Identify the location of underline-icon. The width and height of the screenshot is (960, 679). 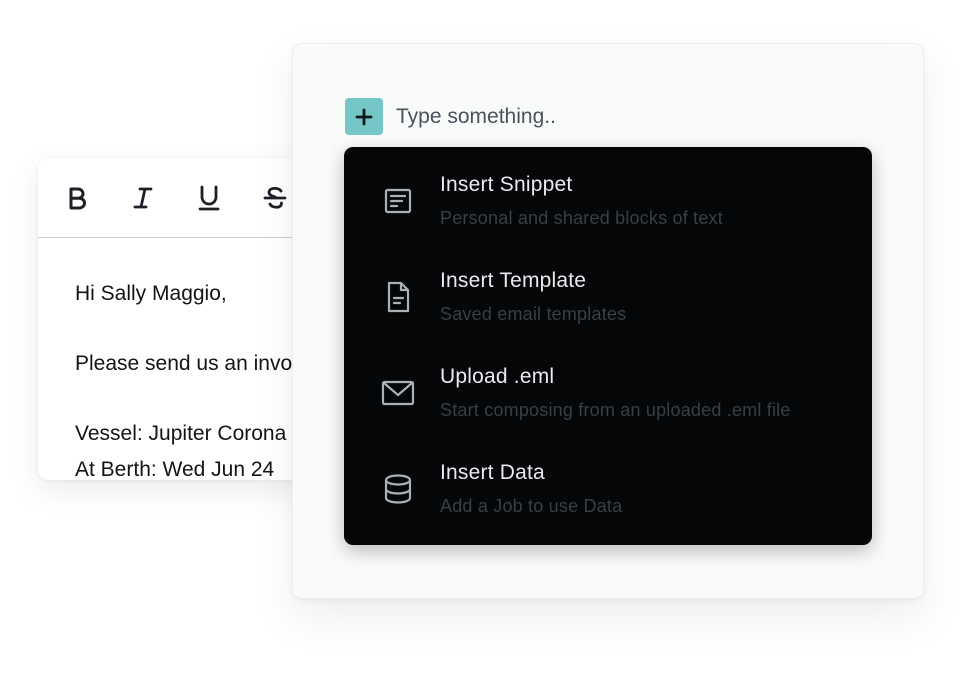
(209, 197).